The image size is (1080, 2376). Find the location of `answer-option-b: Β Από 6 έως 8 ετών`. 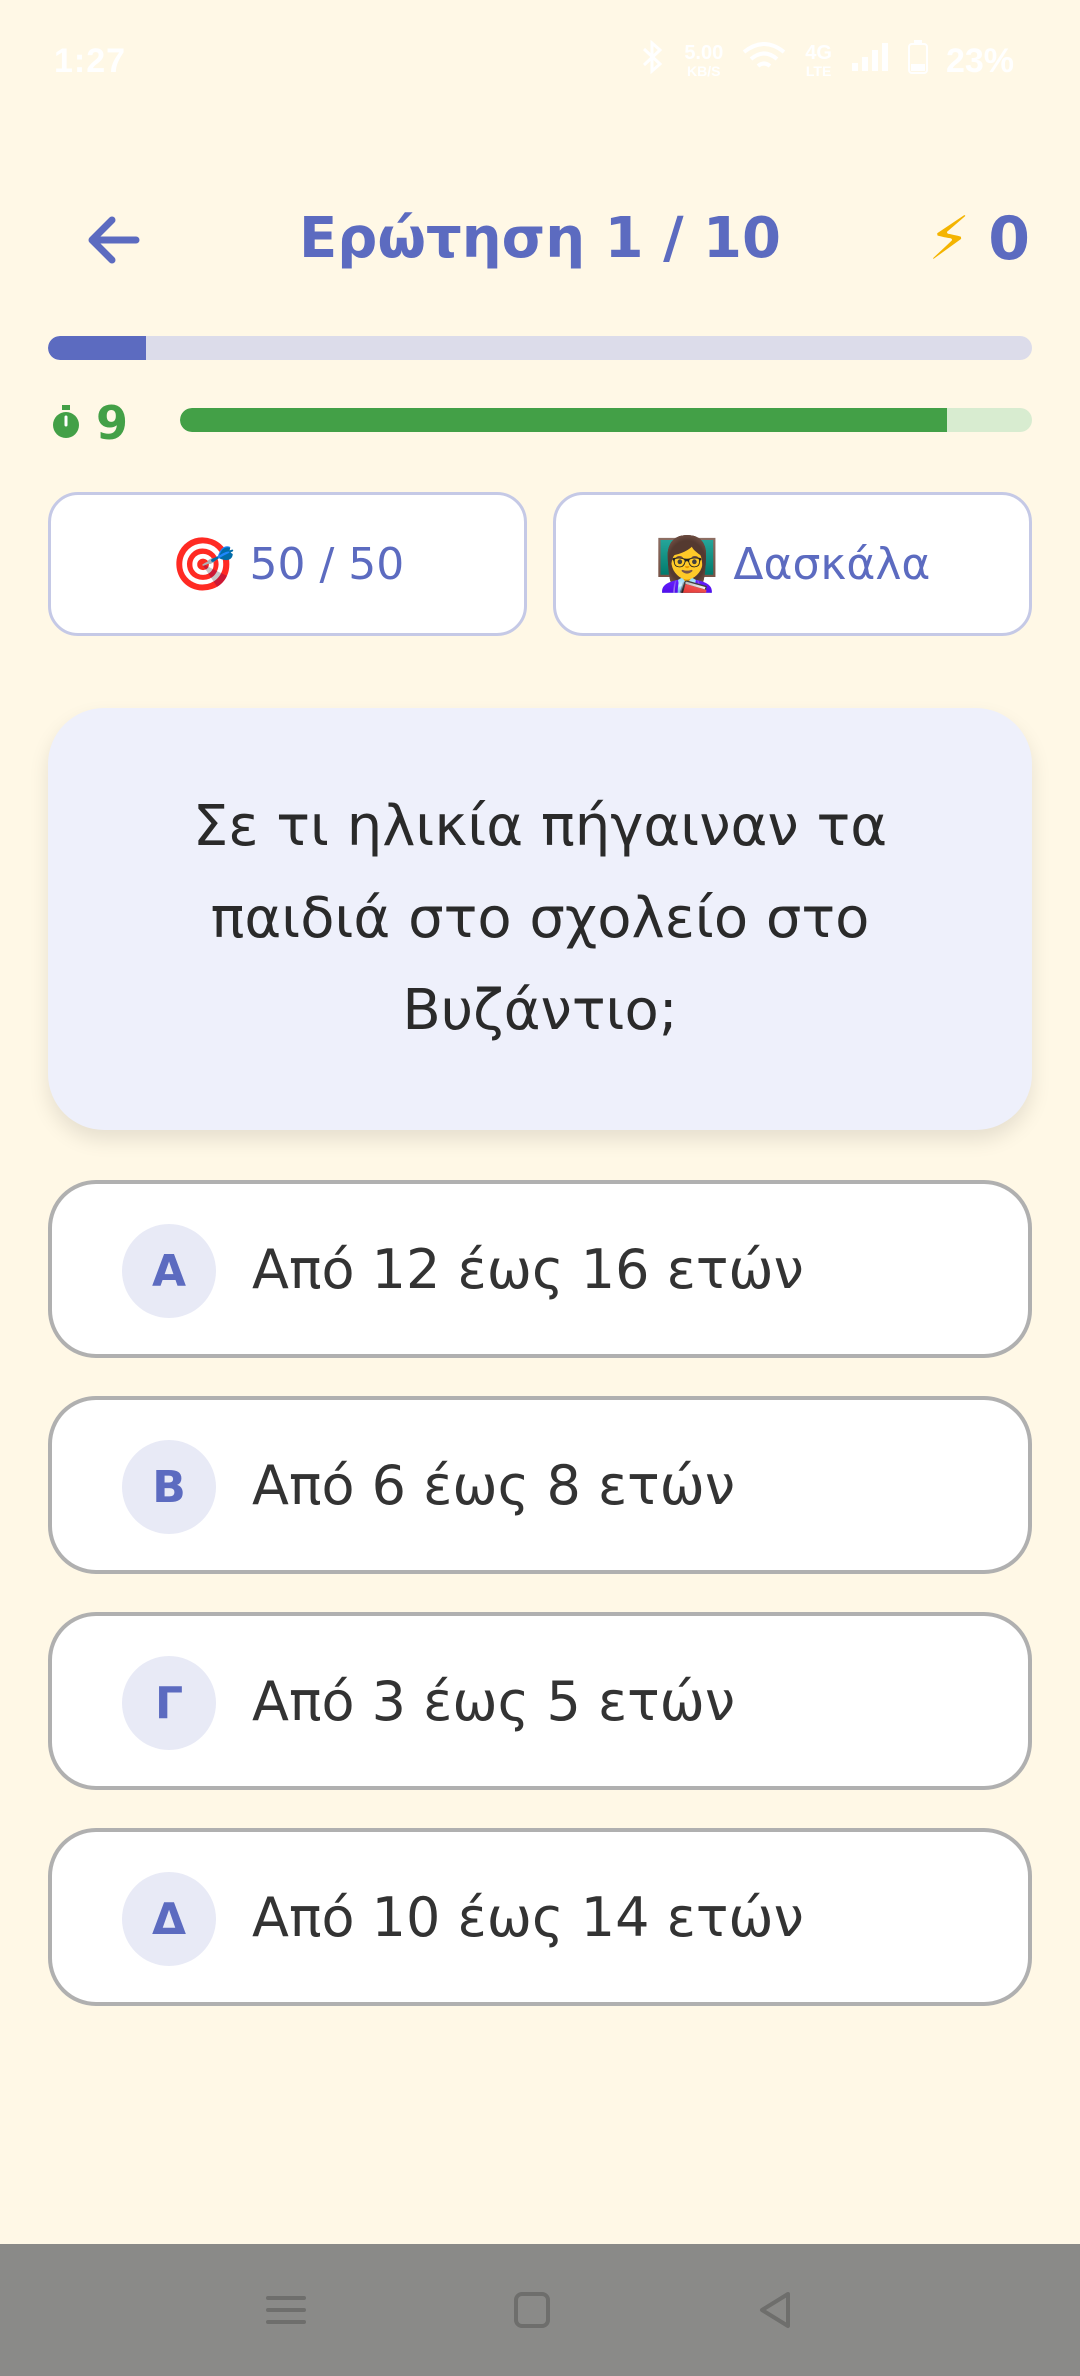

answer-option-b: Β Από 6 έως 8 ετών is located at coordinates (540, 1485).